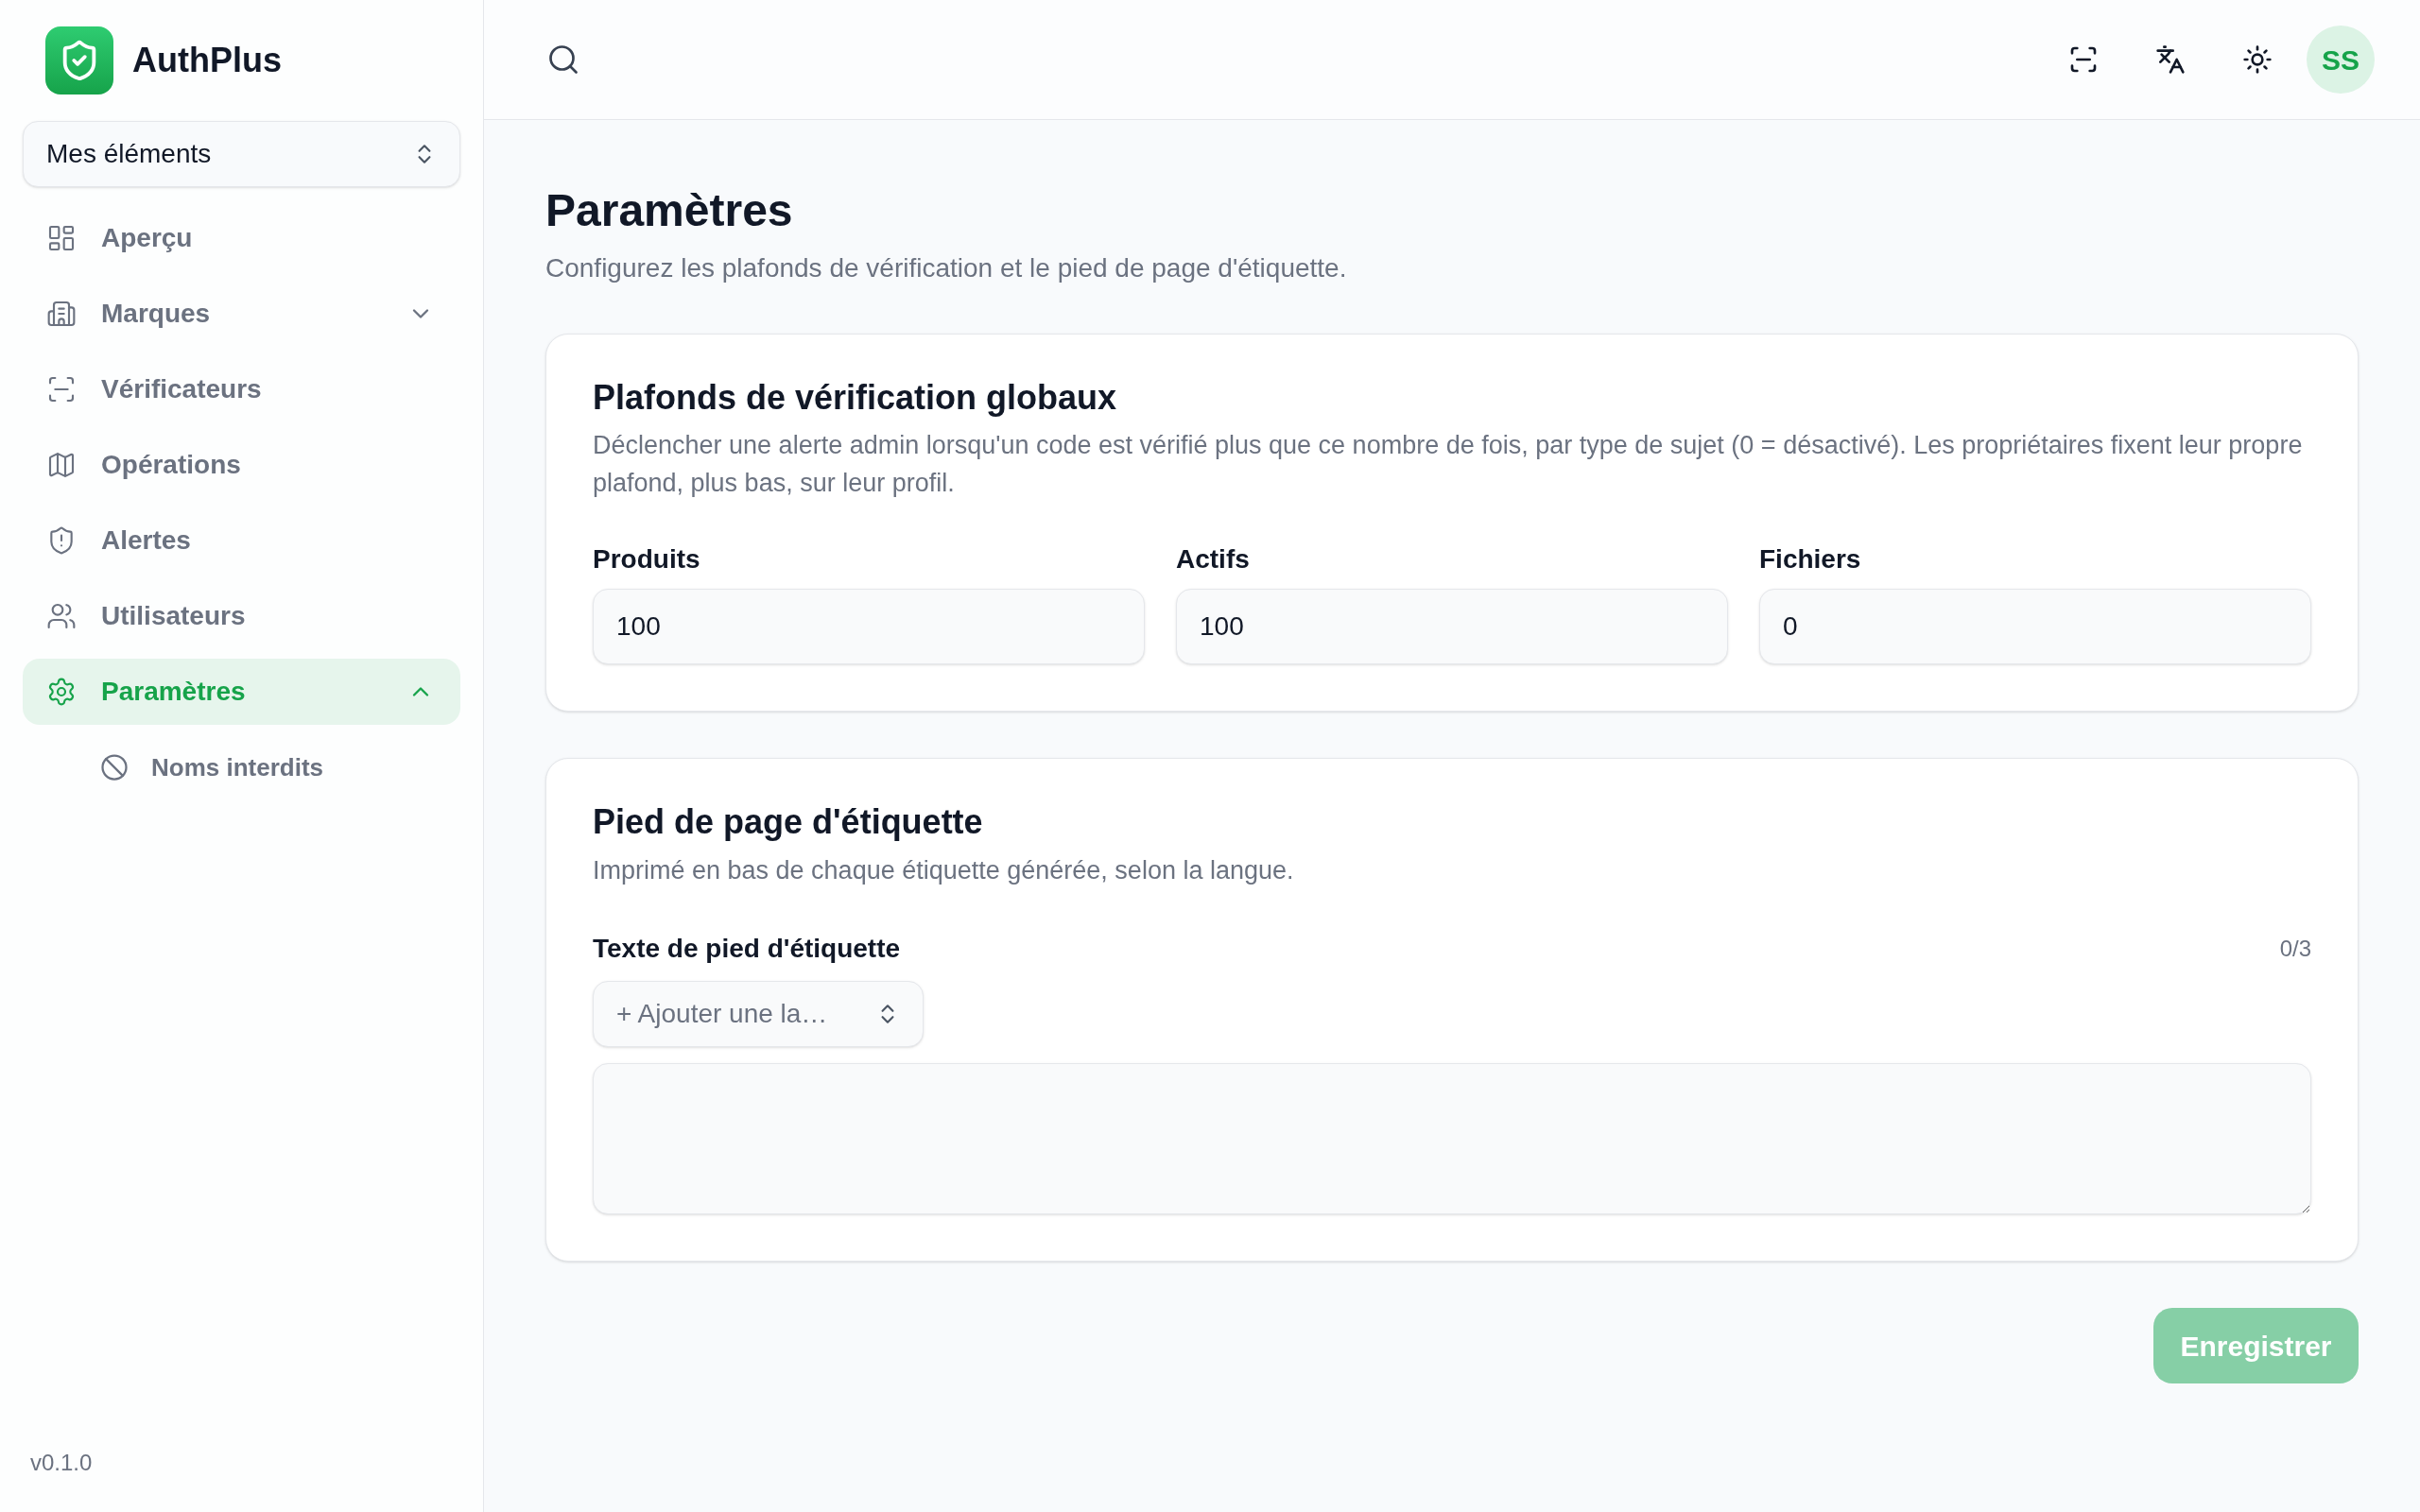 This screenshot has width=2420, height=1512. I want to click on version-label: v0.1.0, so click(61, 1462).